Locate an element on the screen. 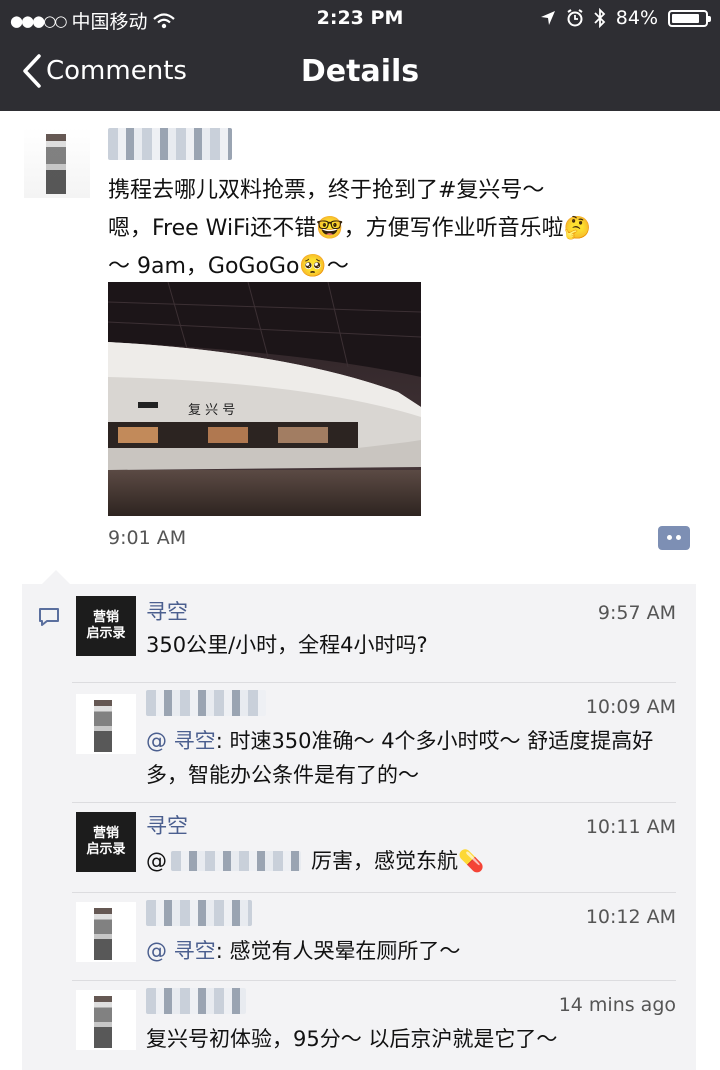 This screenshot has width=720, height=1070. train-photo: 复 兴 号 is located at coordinates (264, 399).